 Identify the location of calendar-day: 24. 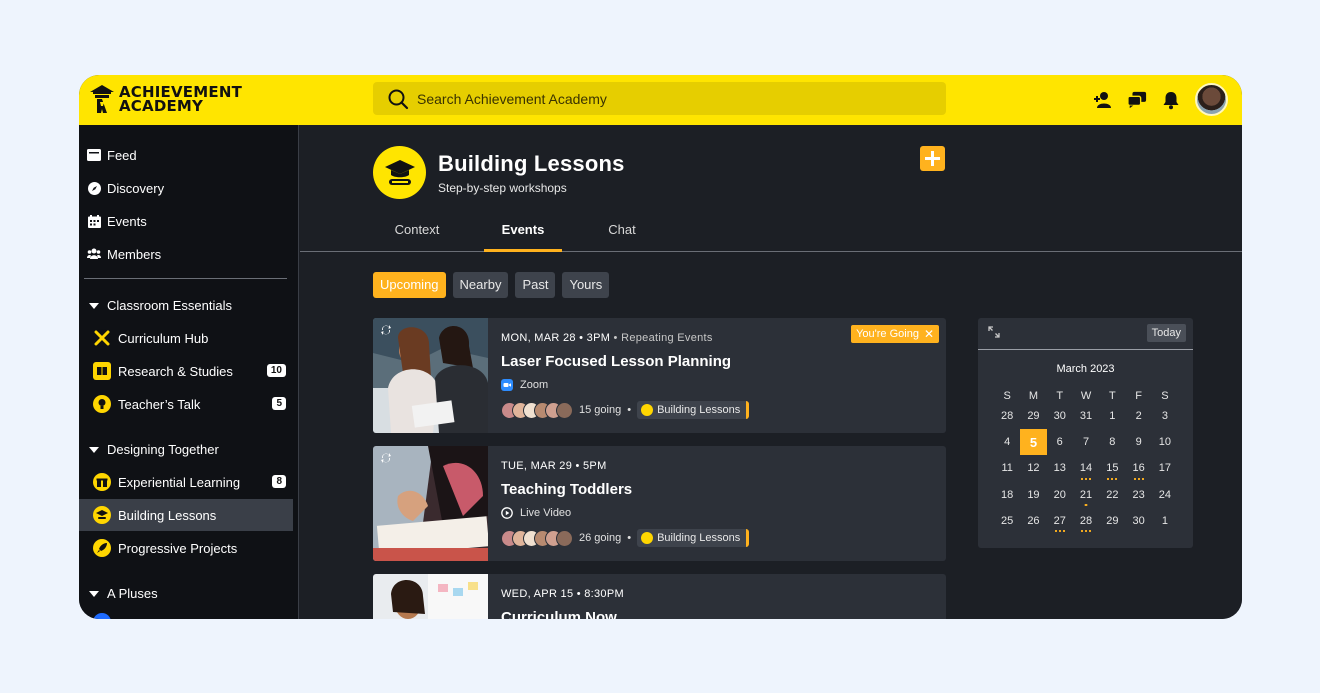
(1165, 495).